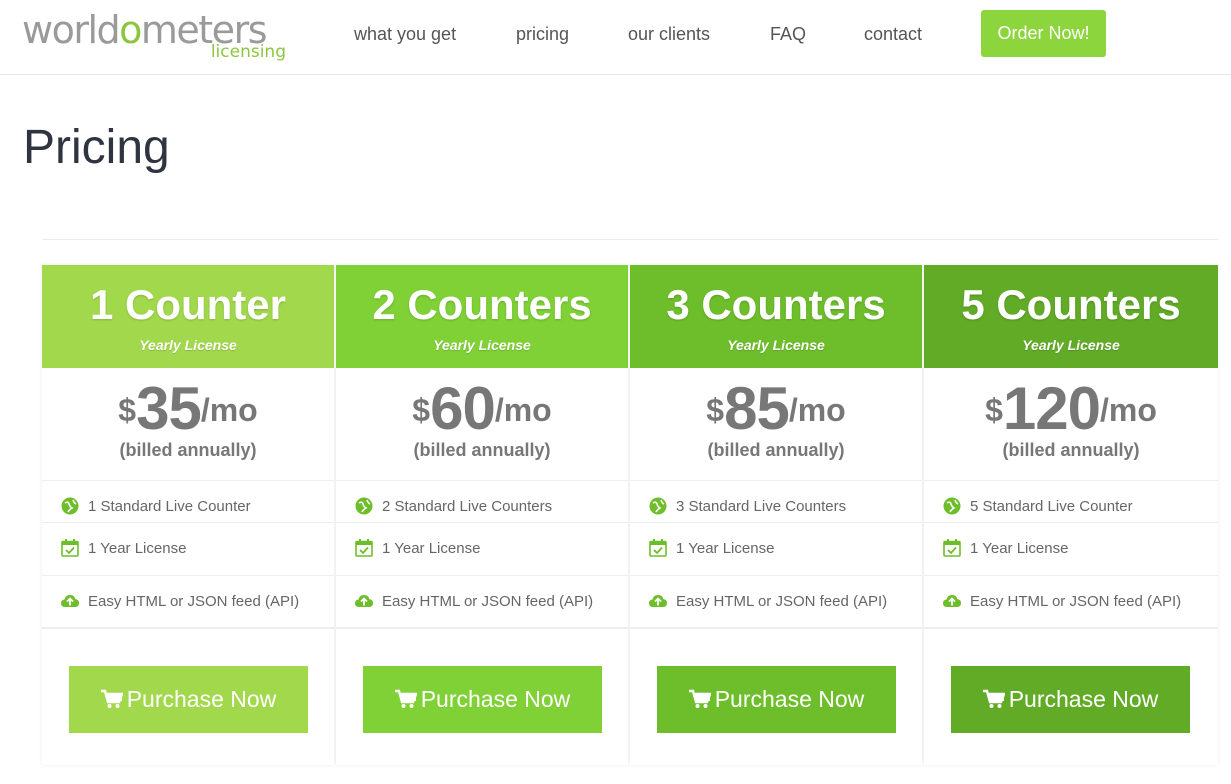 The width and height of the screenshot is (1231, 784). I want to click on plan-header: 3 Counters Yearly License, so click(776, 316).